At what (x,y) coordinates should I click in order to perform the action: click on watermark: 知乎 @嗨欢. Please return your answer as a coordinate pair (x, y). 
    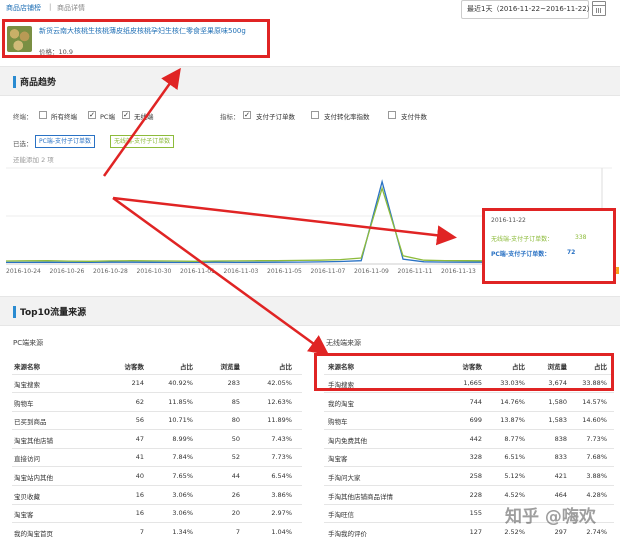
    Looking at the image, I should click on (550, 517).